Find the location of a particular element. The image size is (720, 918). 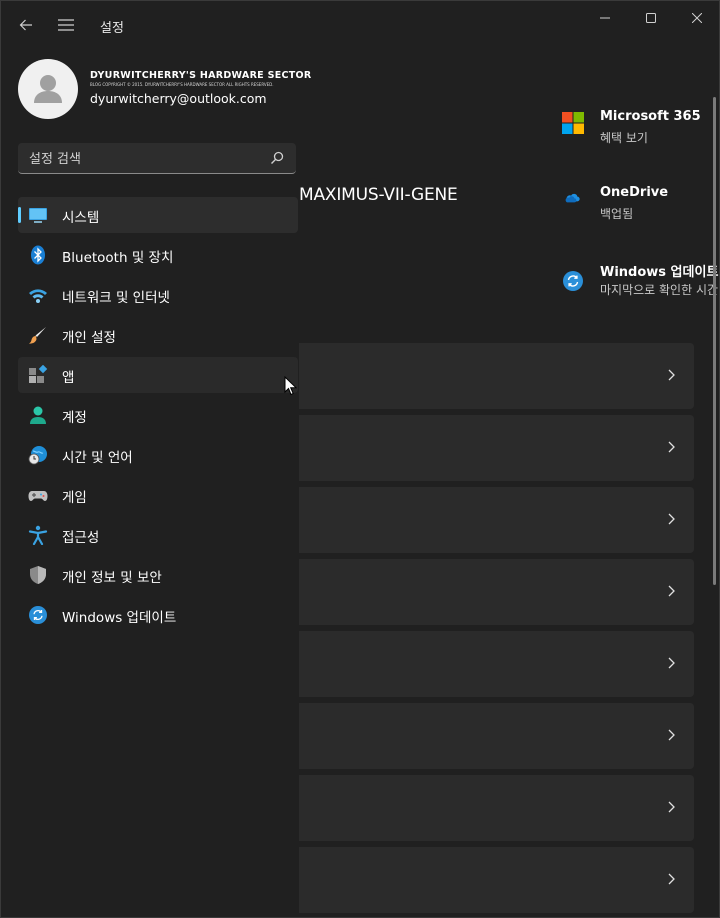

accessibility-icon is located at coordinates (38, 535).